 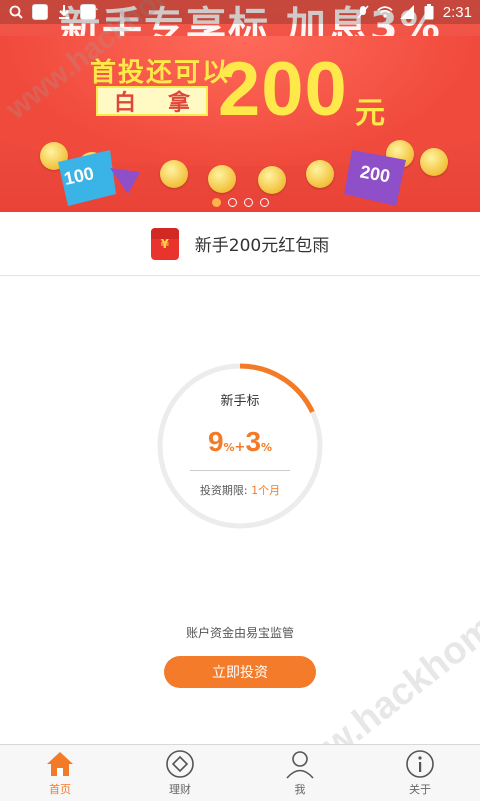 What do you see at coordinates (160, 73) in the screenshot?
I see `banner-tagline: 首投还可以` at bounding box center [160, 73].